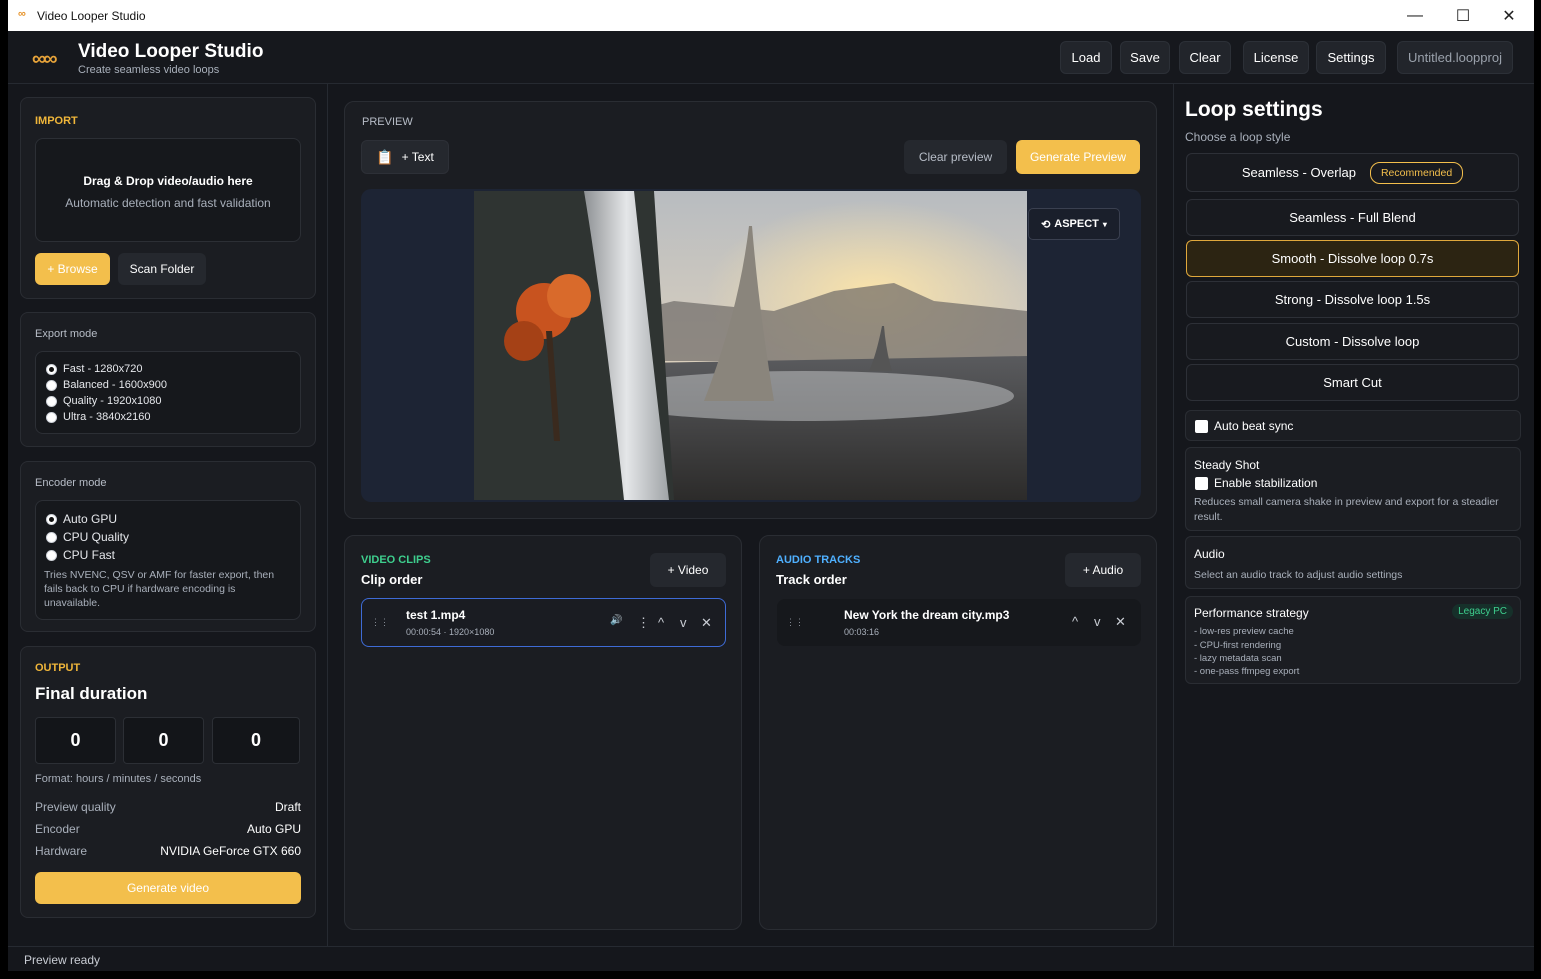 Image resolution: width=1541 pixels, height=979 pixels. What do you see at coordinates (1266, 483) in the screenshot?
I see `stabilization-label: Enable stabilization` at bounding box center [1266, 483].